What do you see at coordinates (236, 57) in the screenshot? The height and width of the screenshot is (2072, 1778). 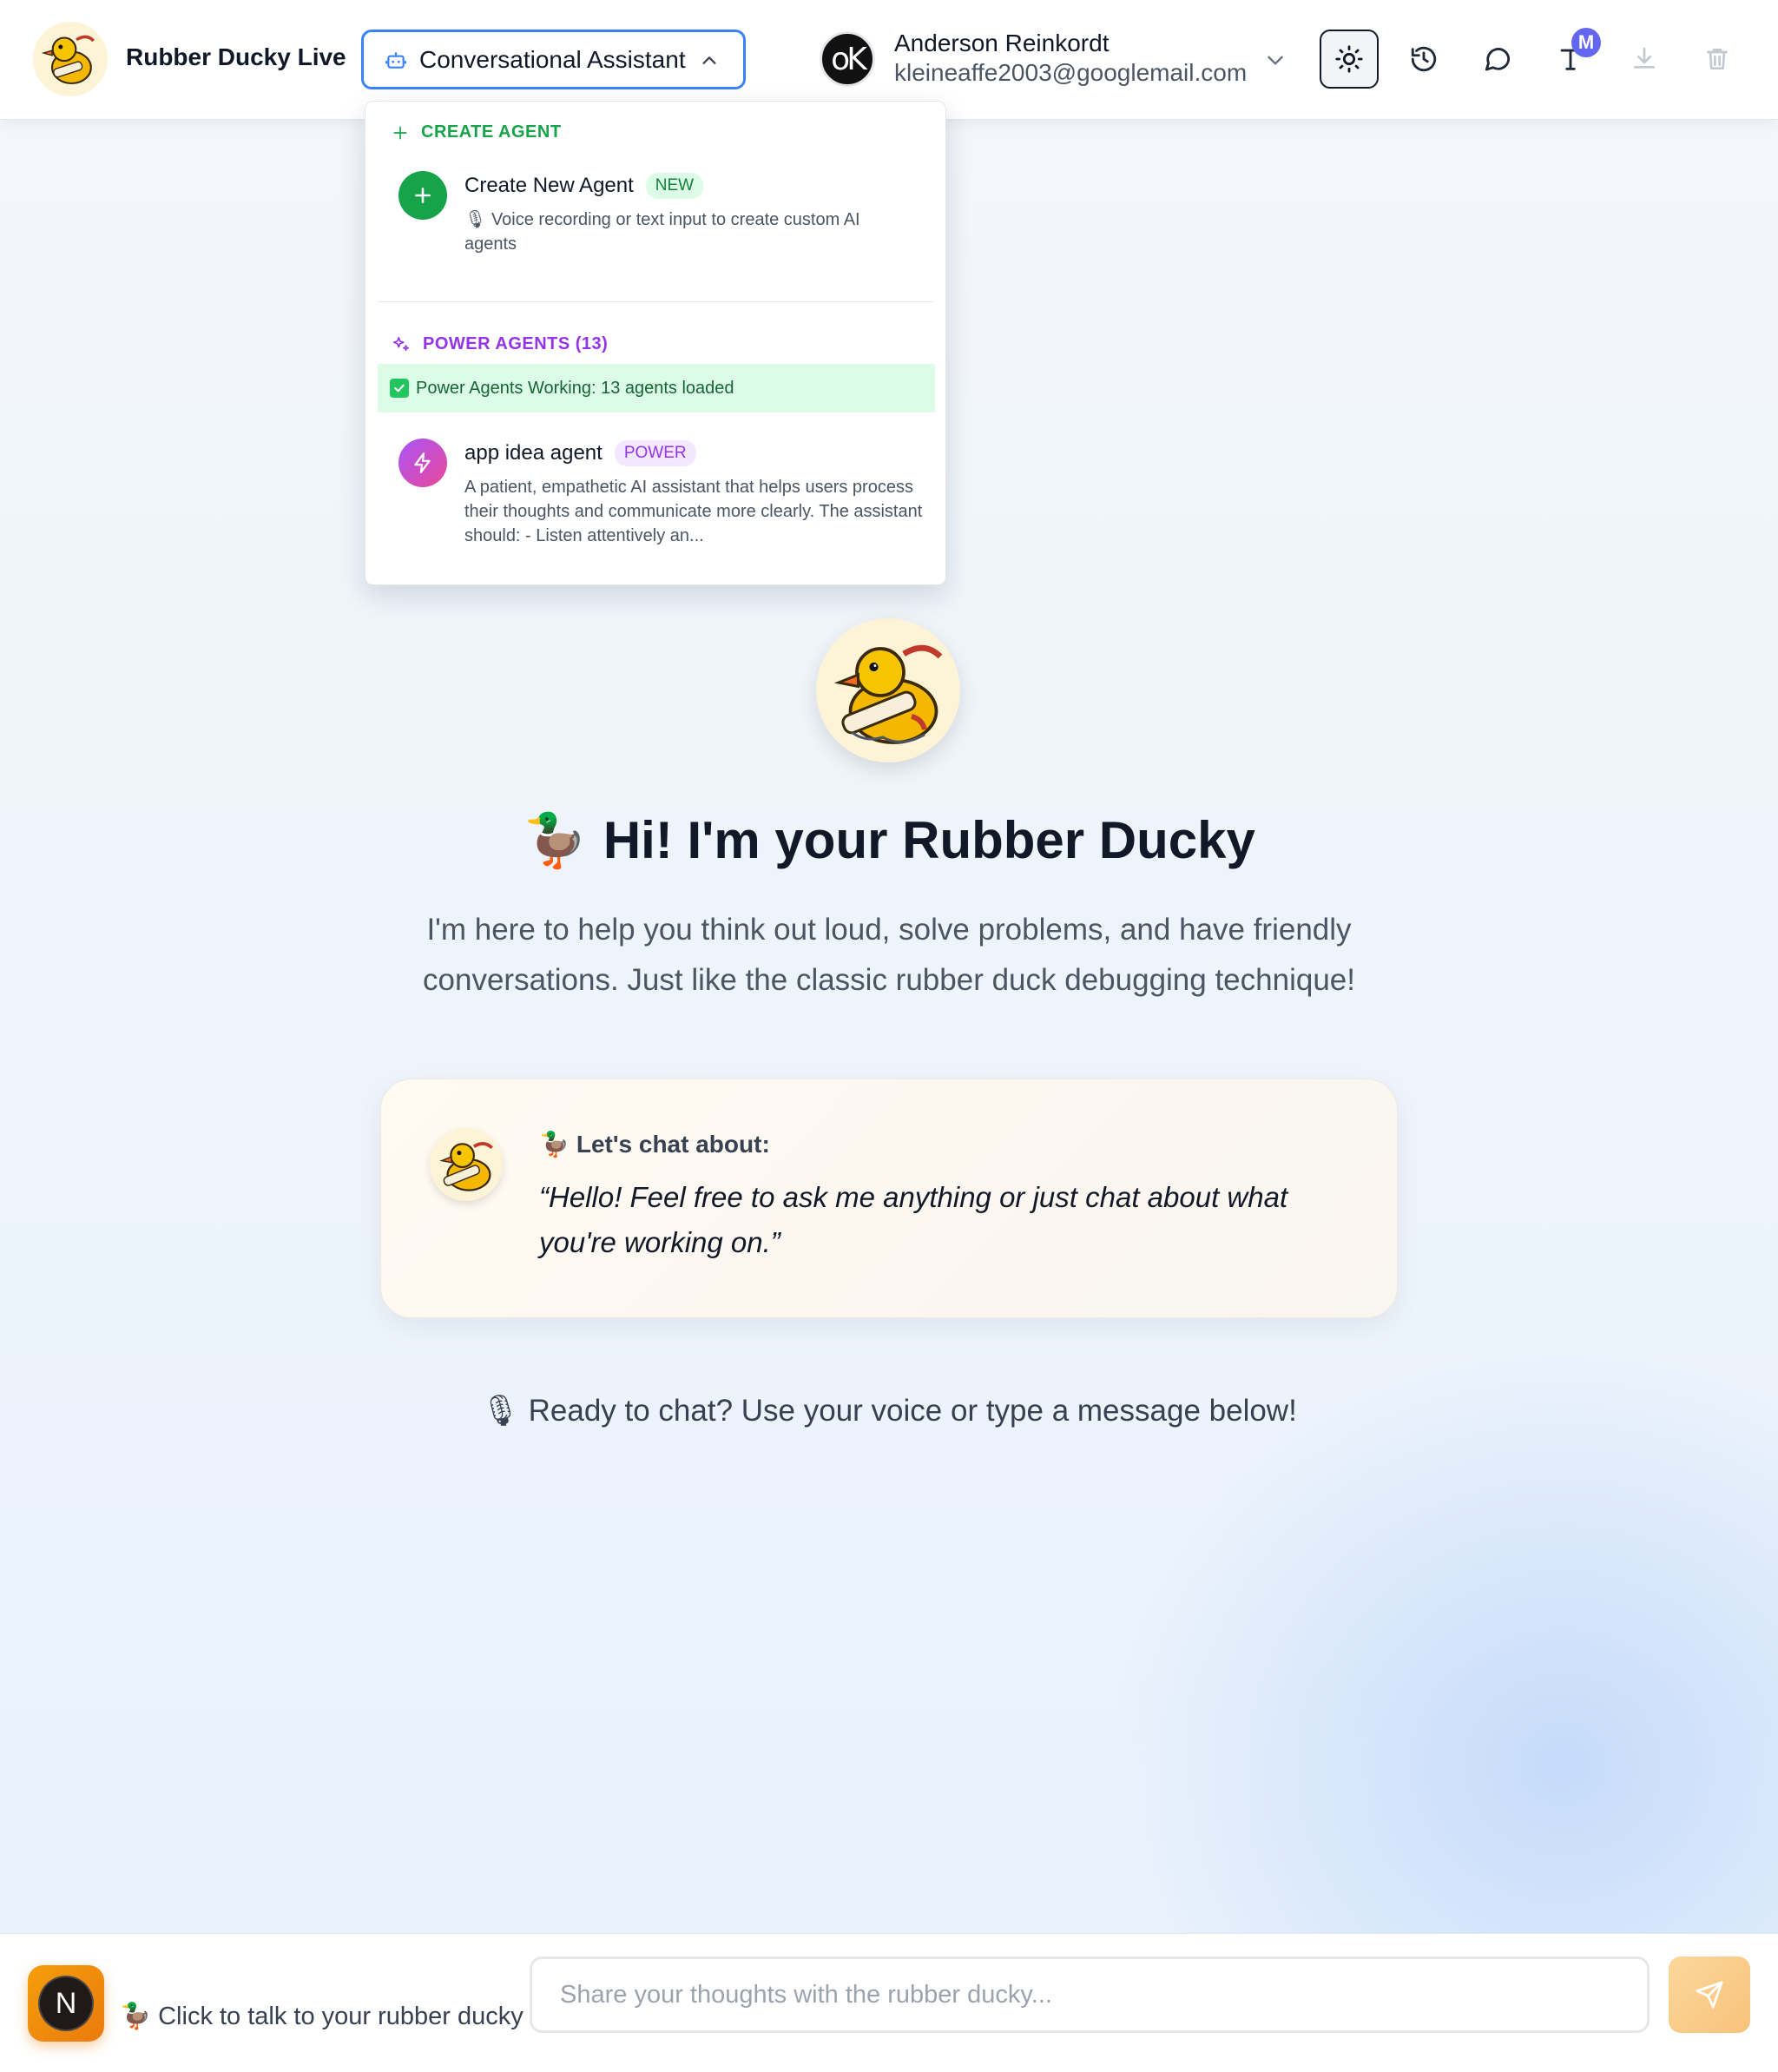 I see `app-title: Rubber Ducky Live` at bounding box center [236, 57].